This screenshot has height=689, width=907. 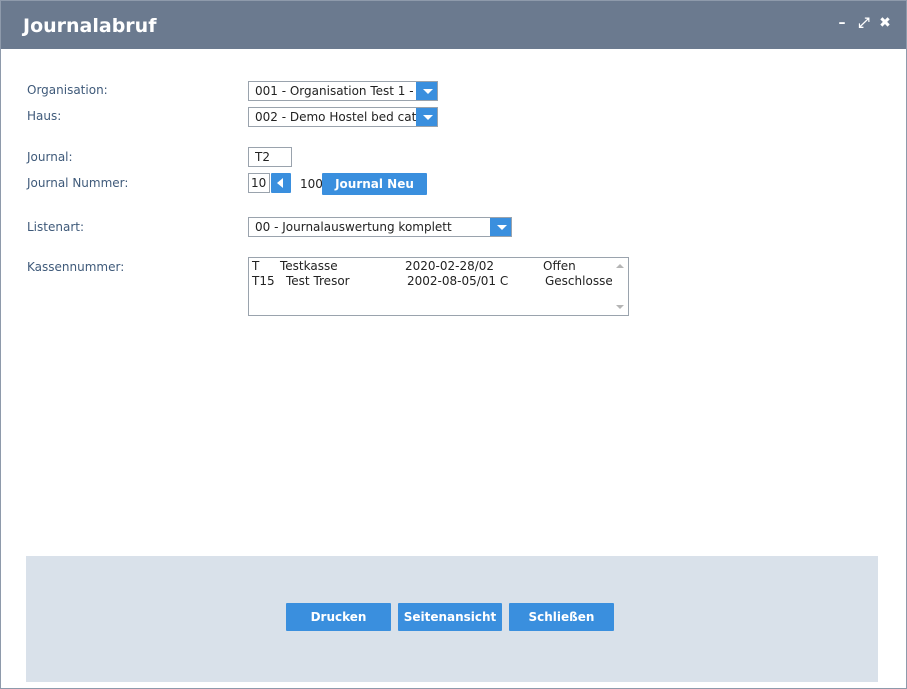 What do you see at coordinates (450, 266) in the screenshot?
I see `kasse-date: 2020-02-28/02` at bounding box center [450, 266].